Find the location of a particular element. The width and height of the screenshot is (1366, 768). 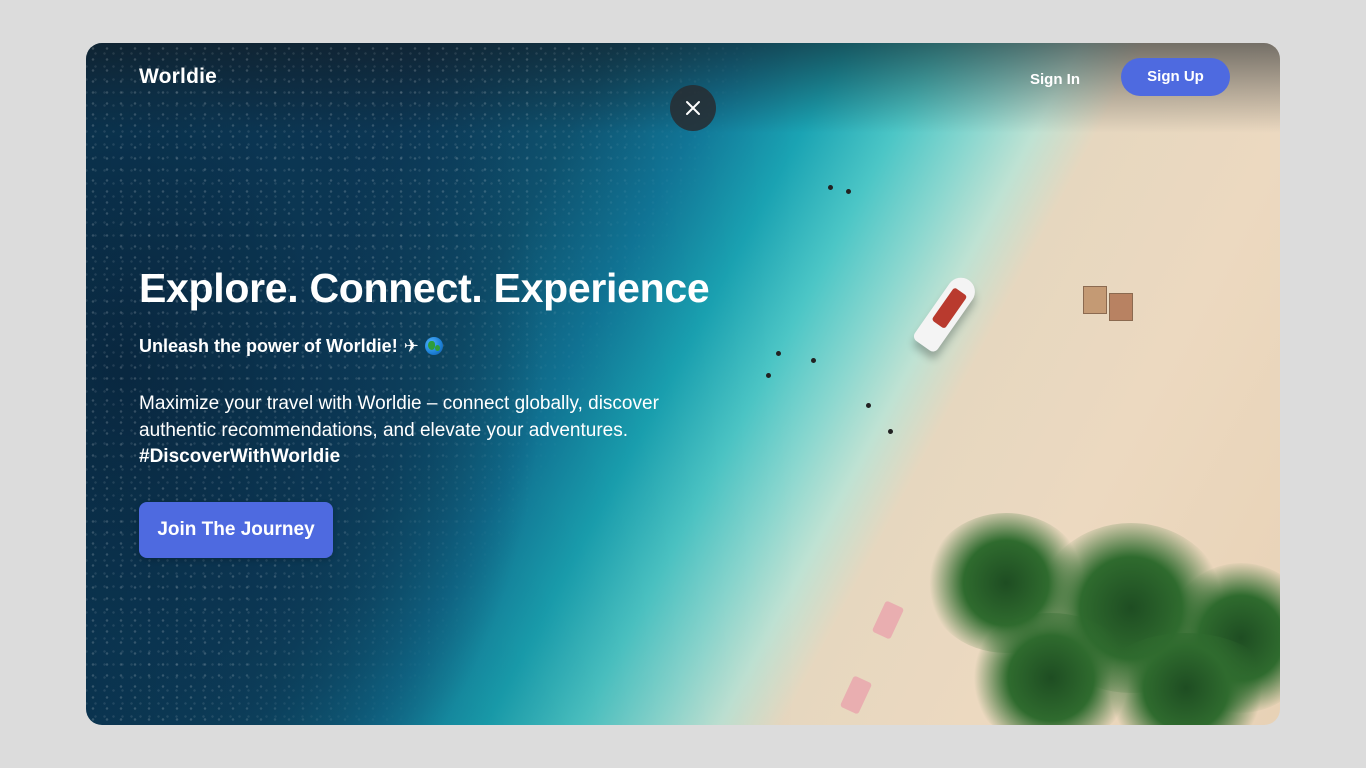

airplane-icon: ✈ is located at coordinates (411, 346).